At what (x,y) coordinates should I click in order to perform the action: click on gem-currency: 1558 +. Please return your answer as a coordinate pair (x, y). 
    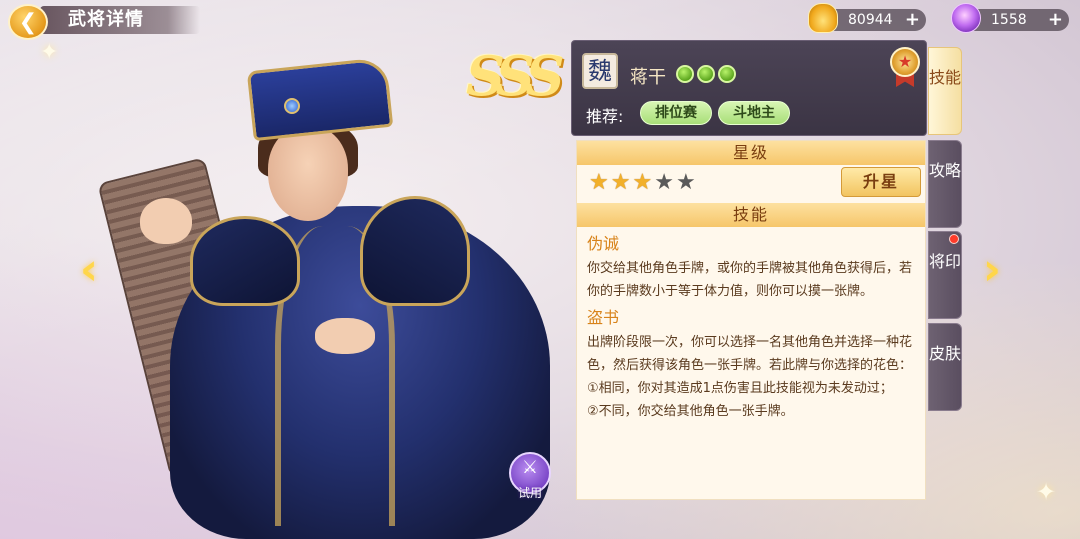
    Looking at the image, I should click on (1010, 18).